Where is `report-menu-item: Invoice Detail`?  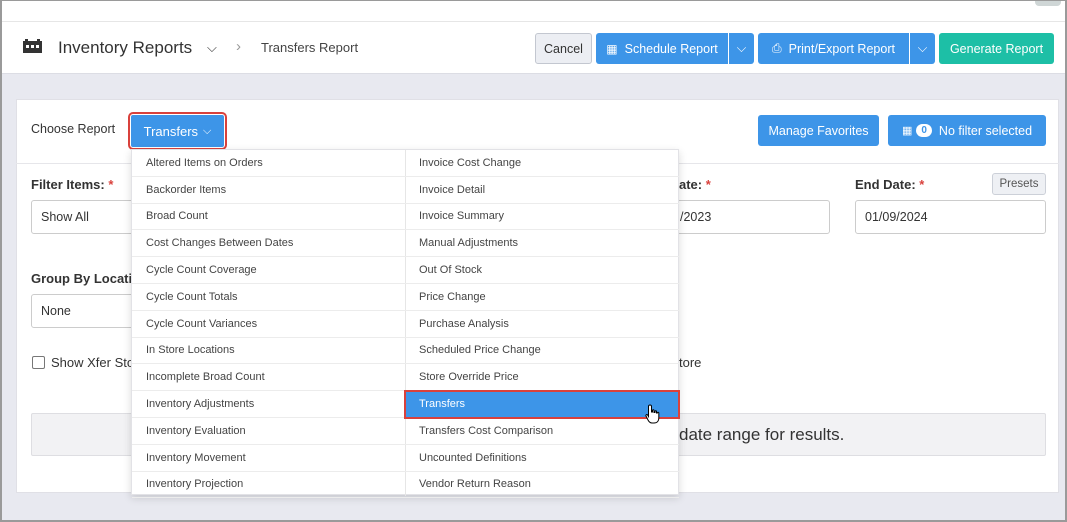 report-menu-item: Invoice Detail is located at coordinates (542, 190).